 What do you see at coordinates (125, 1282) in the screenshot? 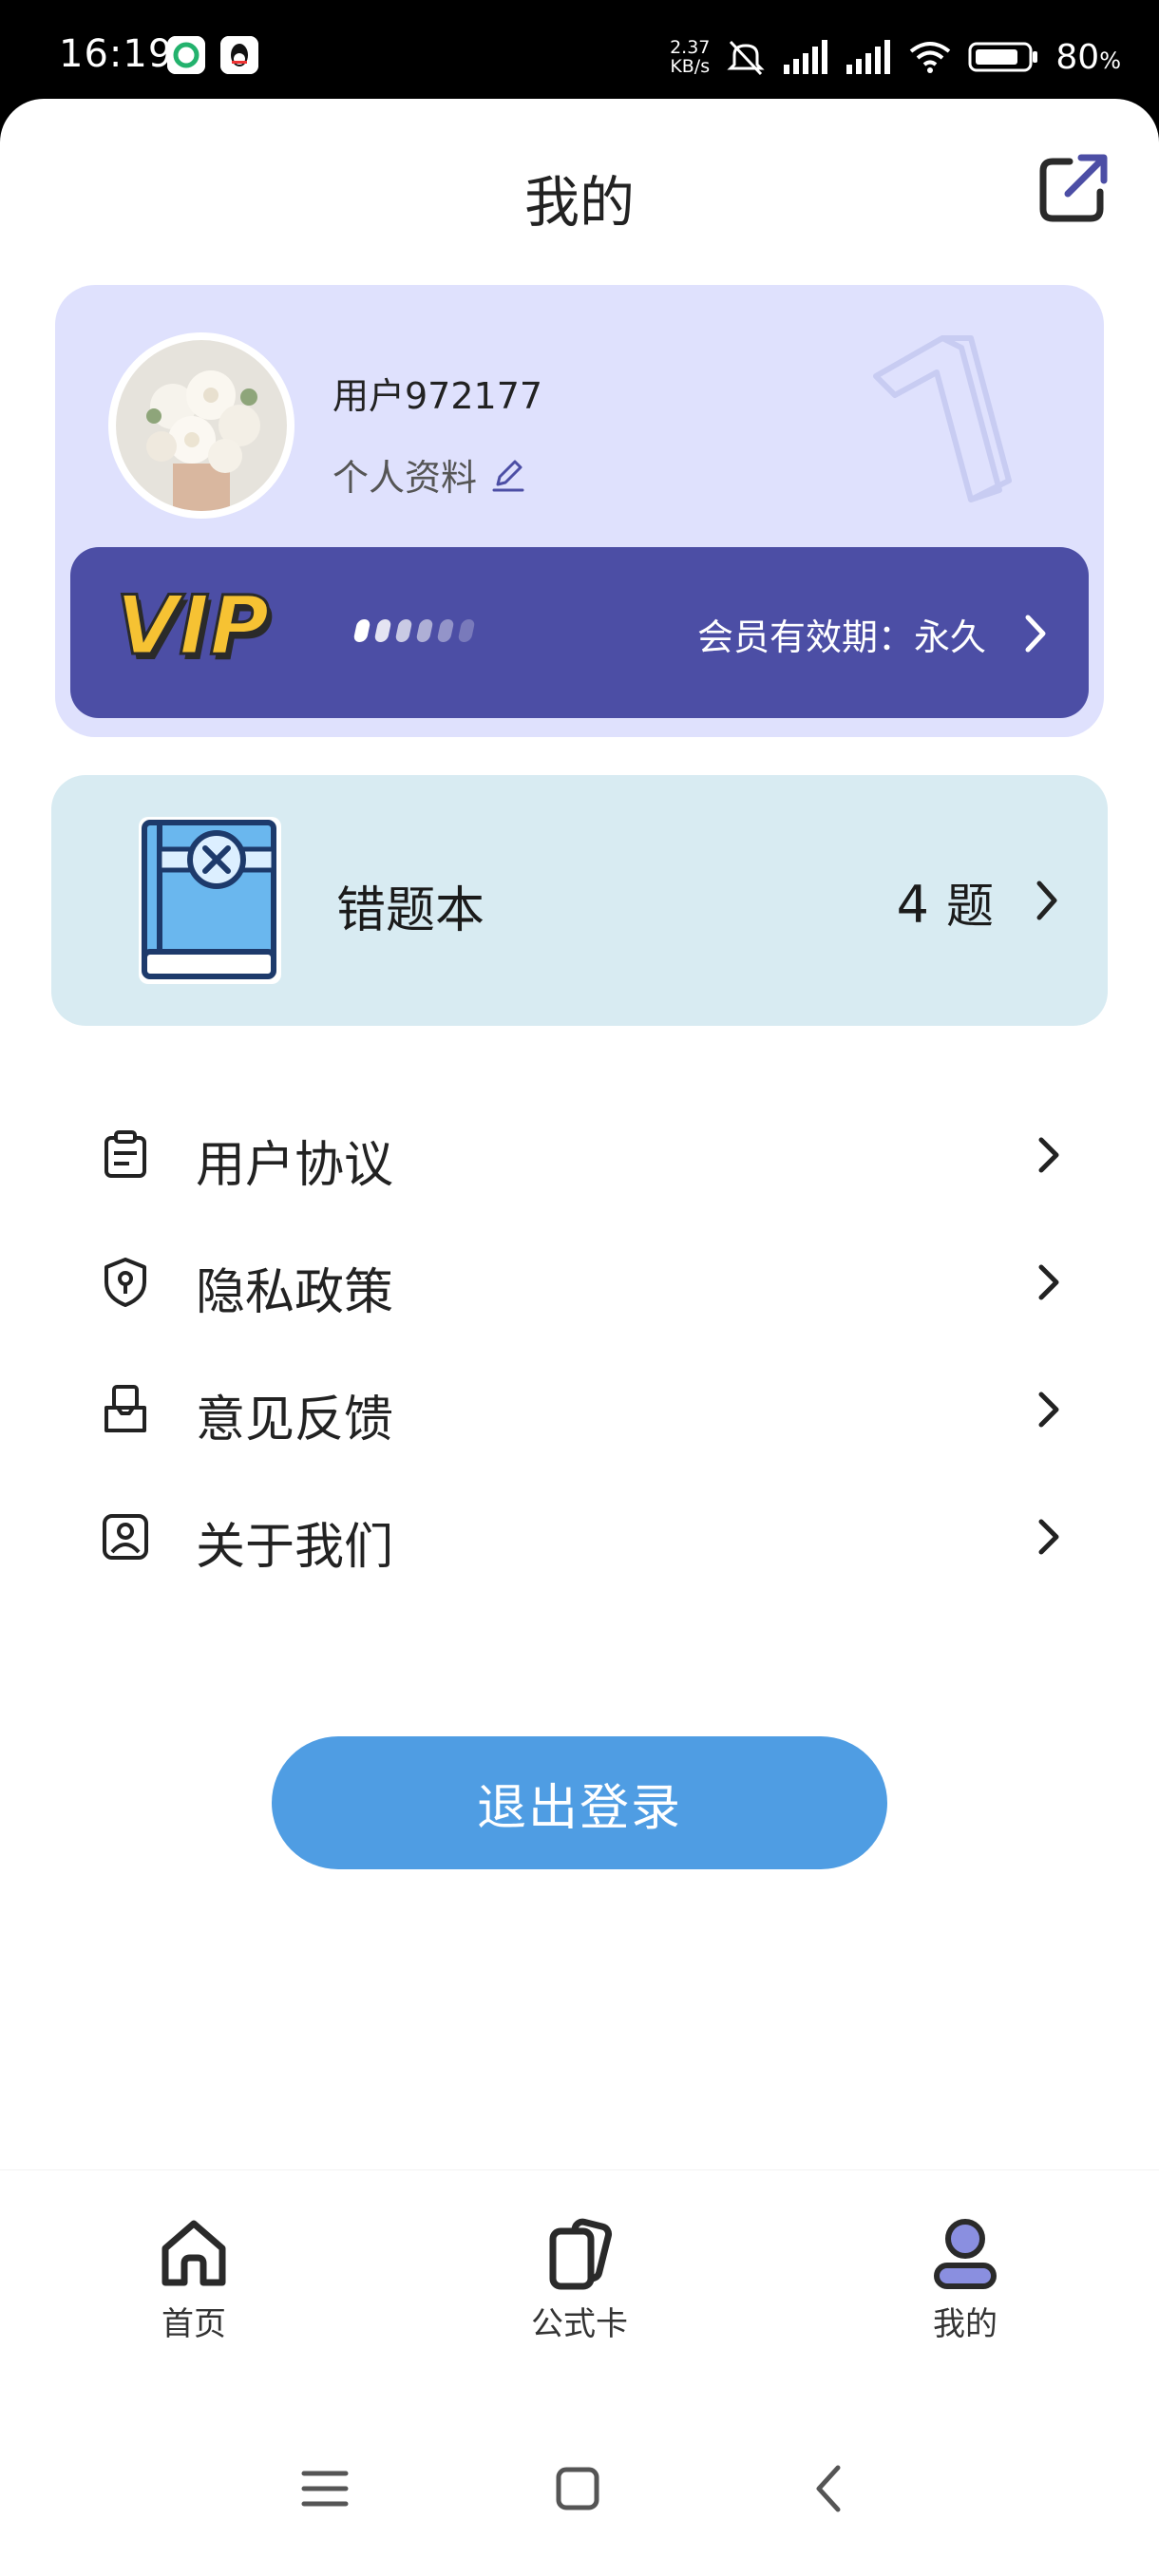
I see `shield-key-icon` at bounding box center [125, 1282].